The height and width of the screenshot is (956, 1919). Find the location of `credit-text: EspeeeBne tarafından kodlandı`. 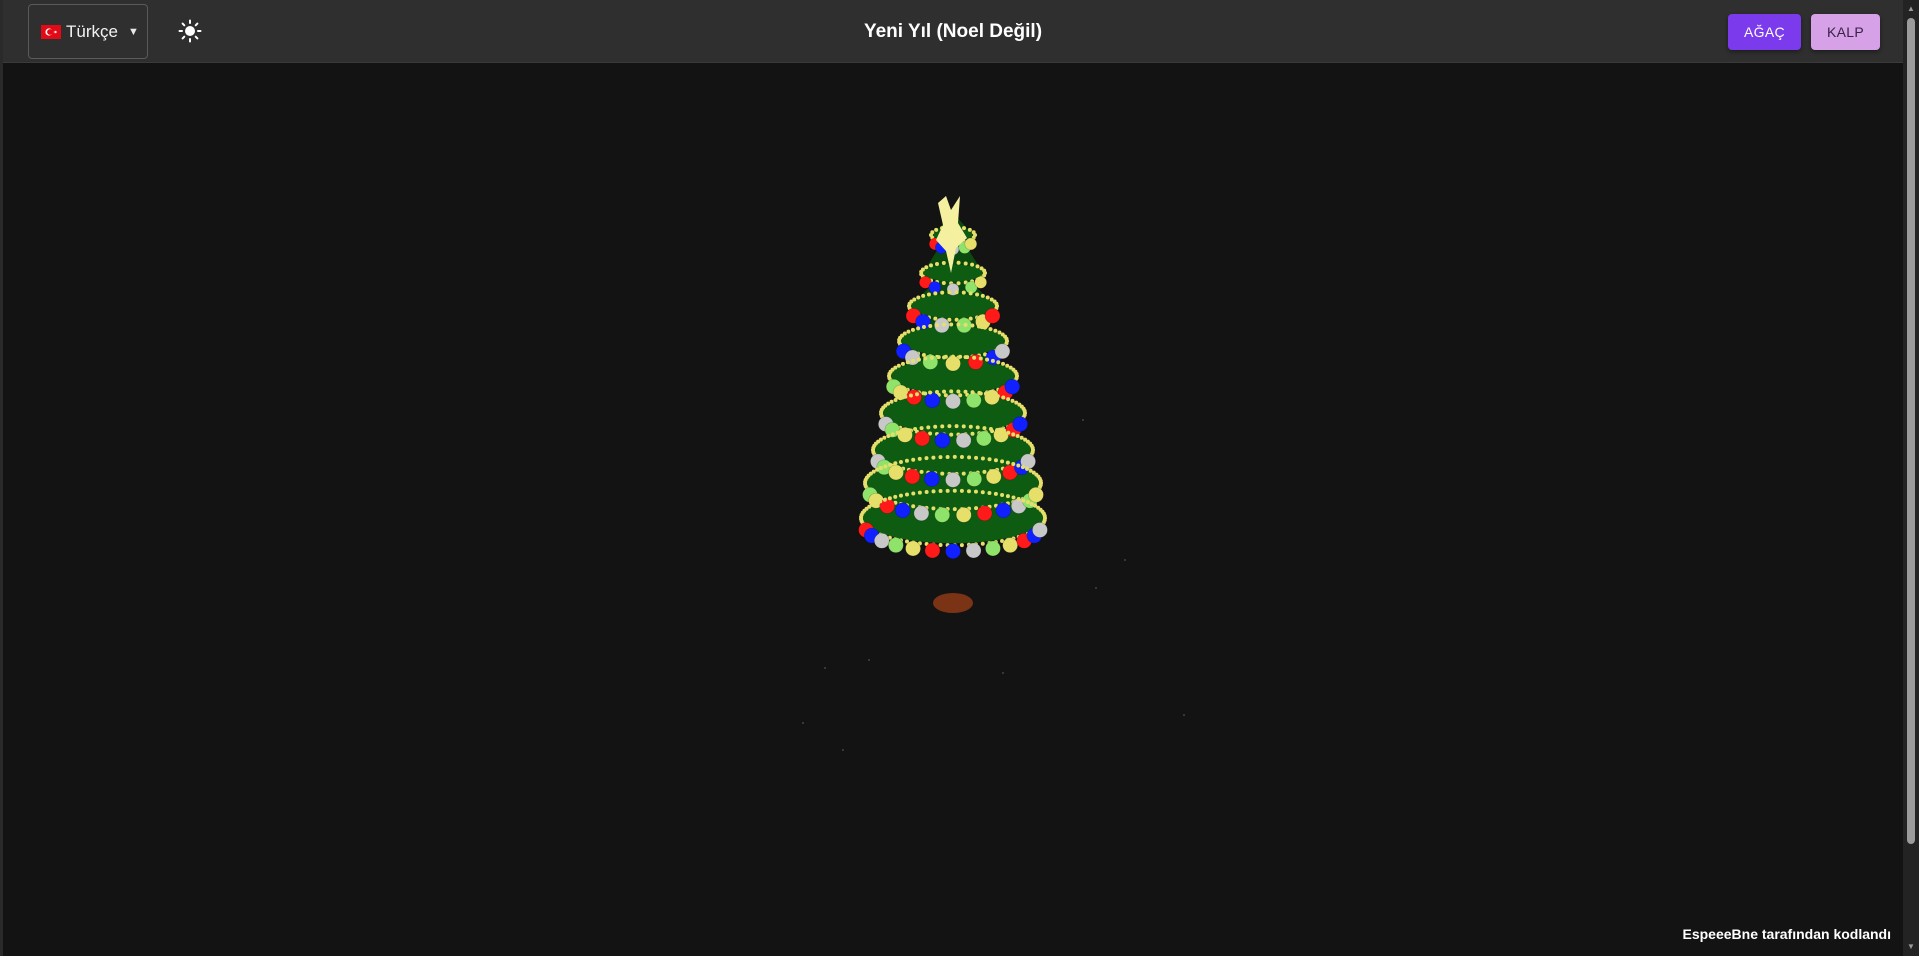

credit-text: EspeeeBne tarafından kodlandı is located at coordinates (1787, 934).